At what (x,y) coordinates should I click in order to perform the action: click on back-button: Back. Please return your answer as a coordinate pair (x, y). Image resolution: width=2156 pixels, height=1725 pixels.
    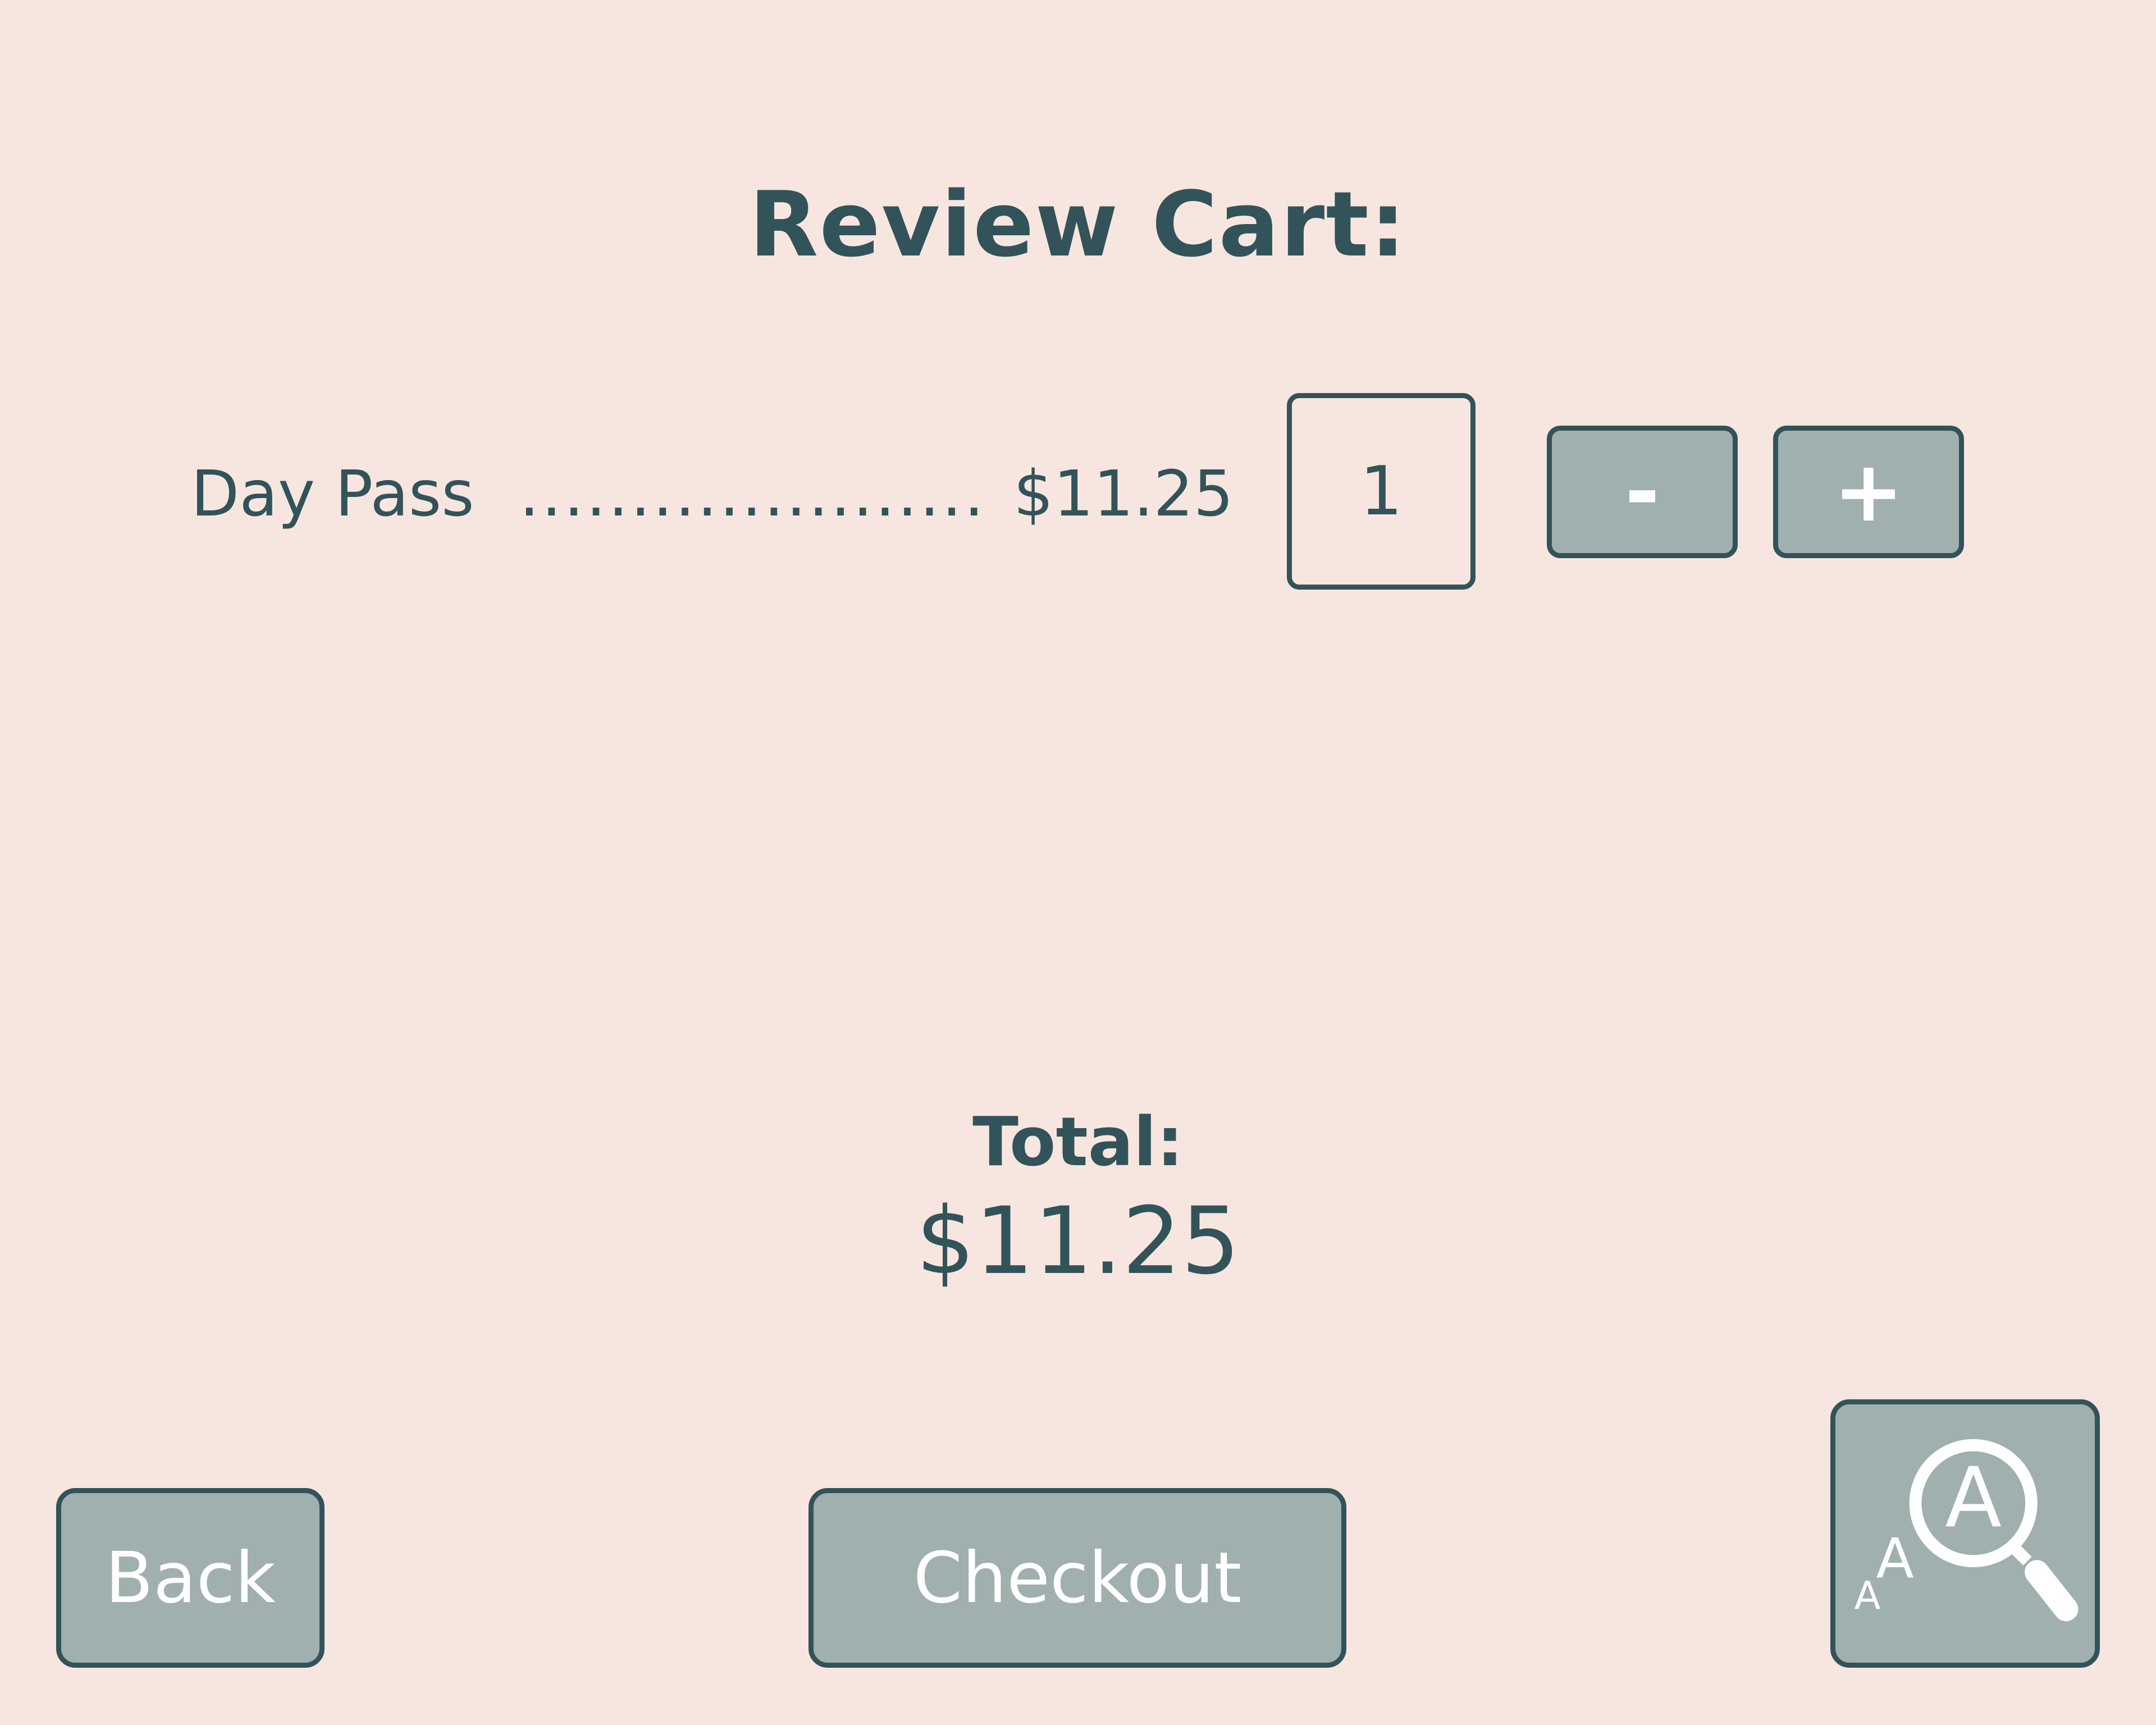
    Looking at the image, I should click on (190, 1578).